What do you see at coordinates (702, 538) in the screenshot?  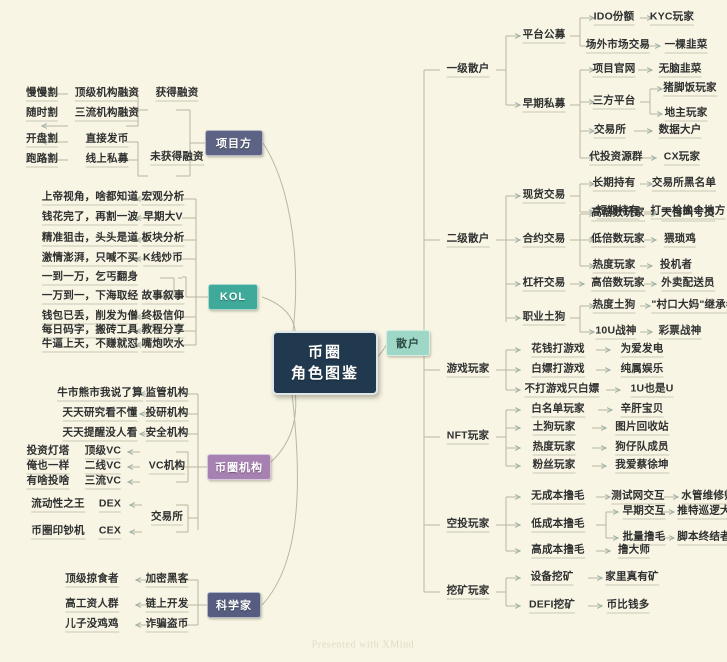 I see `result-script-ender: 脚本终结者` at bounding box center [702, 538].